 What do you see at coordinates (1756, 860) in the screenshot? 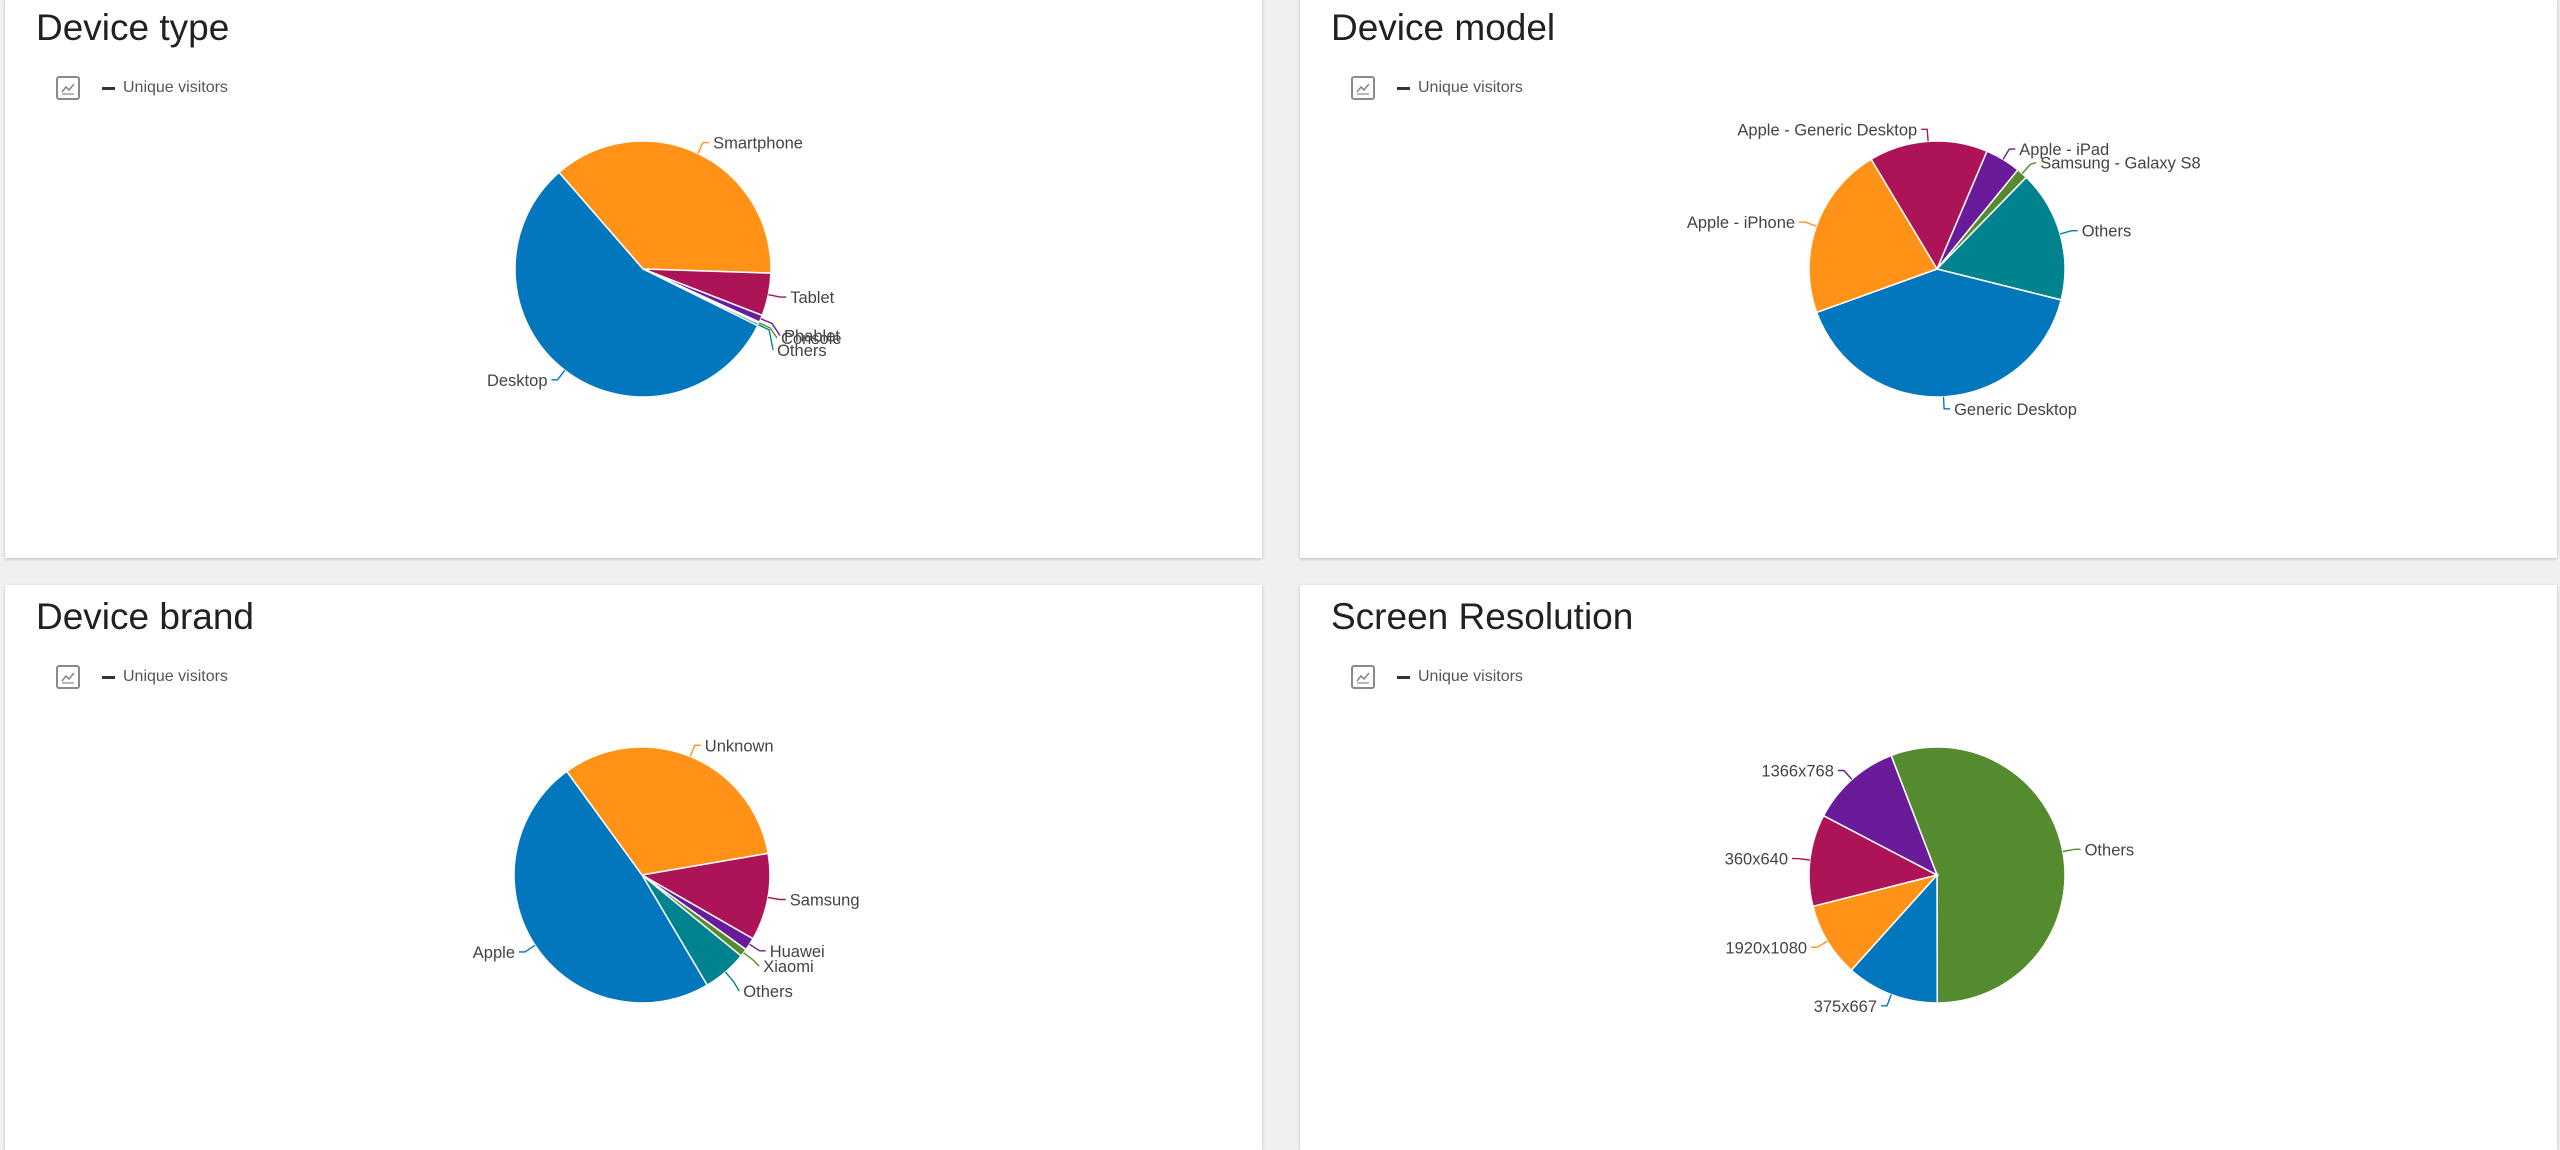
I see `slice-label: 360x640` at bounding box center [1756, 860].